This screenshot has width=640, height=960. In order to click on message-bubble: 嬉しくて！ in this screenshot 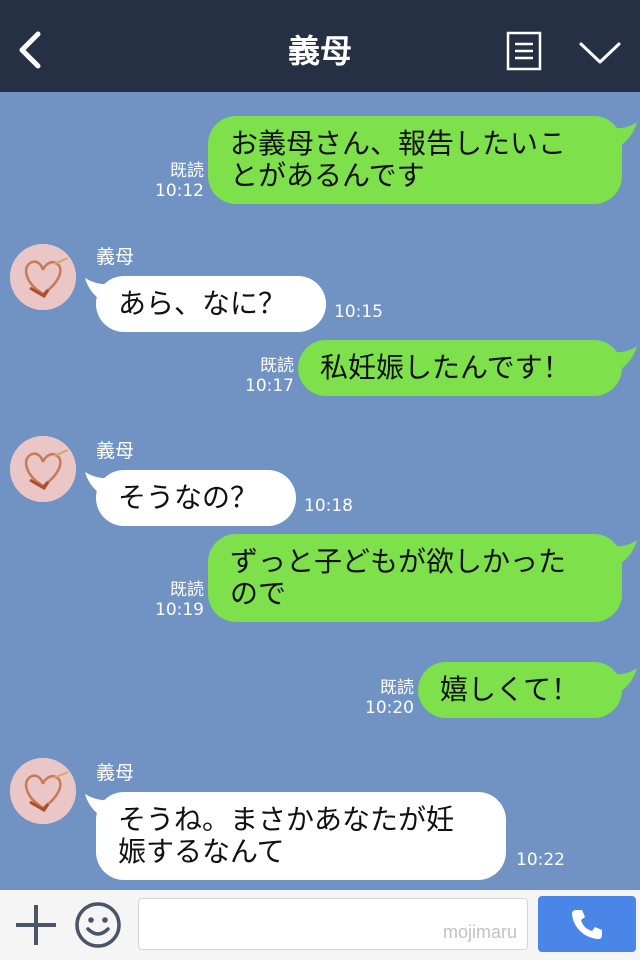, I will do `click(520, 690)`.